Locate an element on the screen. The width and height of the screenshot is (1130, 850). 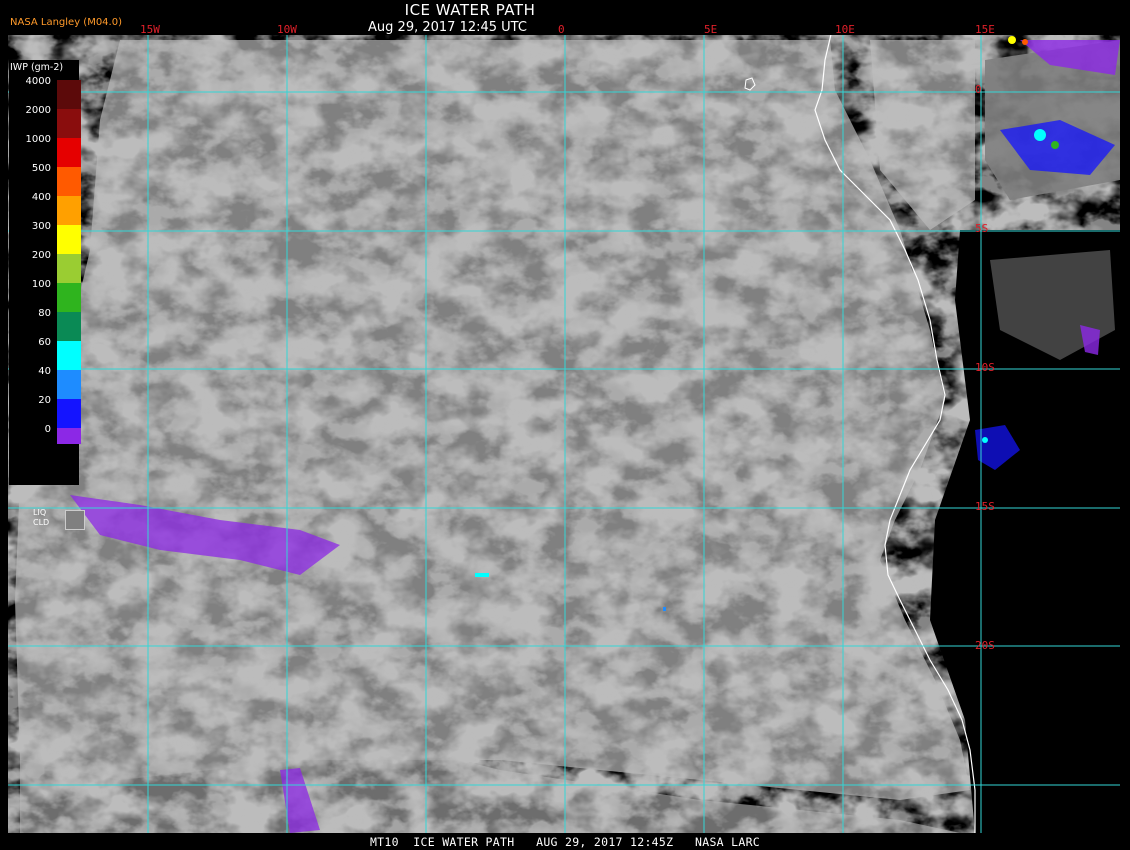
map-title: ICE WATER PATH is located at coordinates (470, 10).